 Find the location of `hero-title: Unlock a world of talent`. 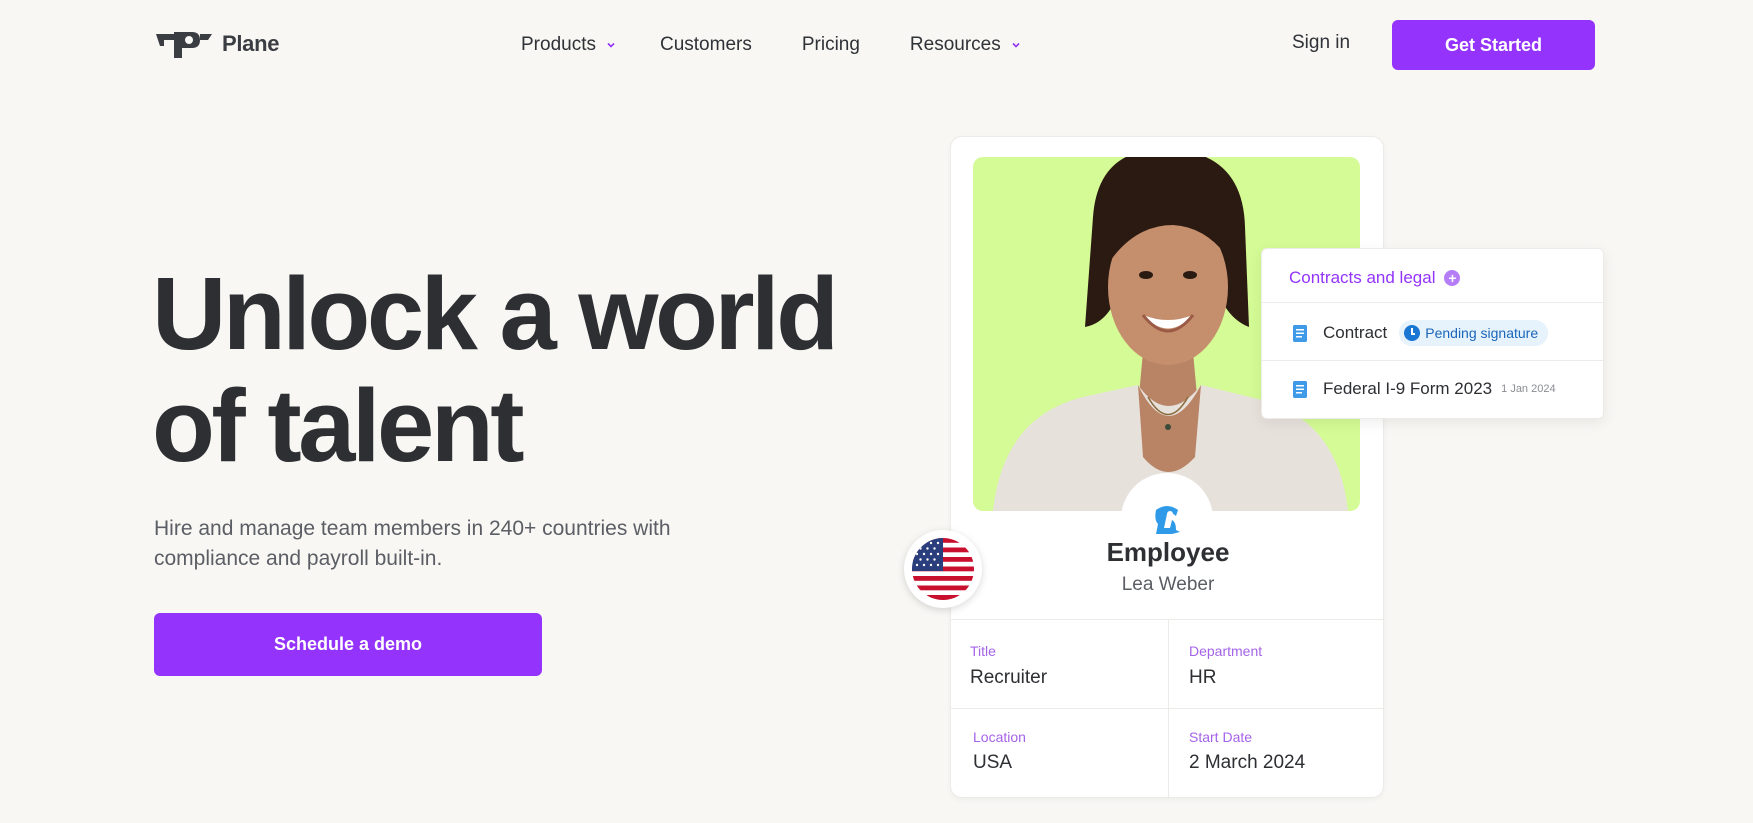

hero-title: Unlock a world of talent is located at coordinates (502, 370).